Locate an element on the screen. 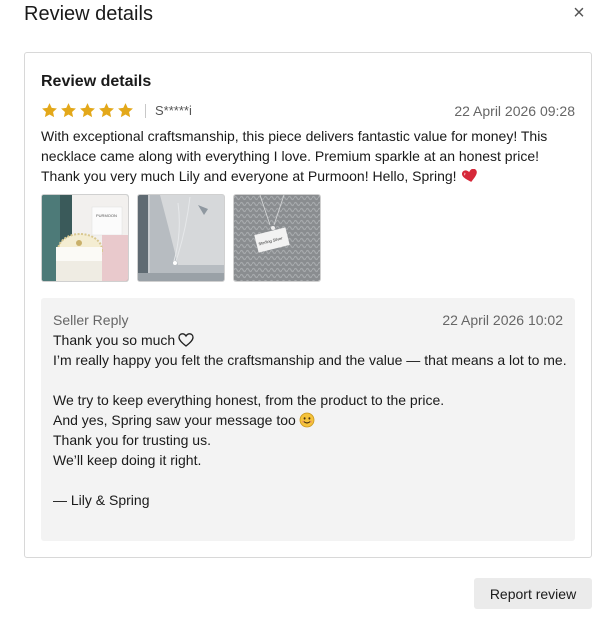 This screenshot has height=617, width=616. seller-reply-date: 22 April 2026 10:02 is located at coordinates (502, 320).